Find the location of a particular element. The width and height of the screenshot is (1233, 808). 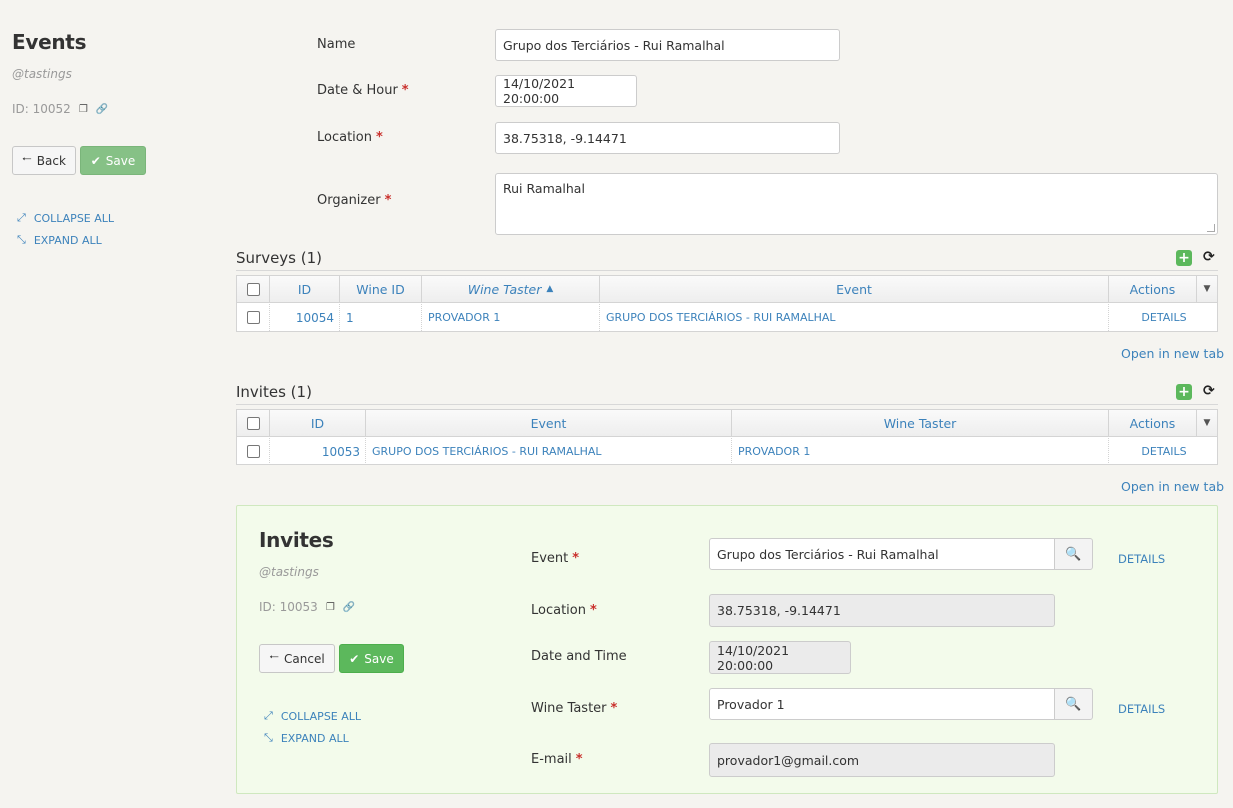

cell-id: 10053 is located at coordinates (318, 451).